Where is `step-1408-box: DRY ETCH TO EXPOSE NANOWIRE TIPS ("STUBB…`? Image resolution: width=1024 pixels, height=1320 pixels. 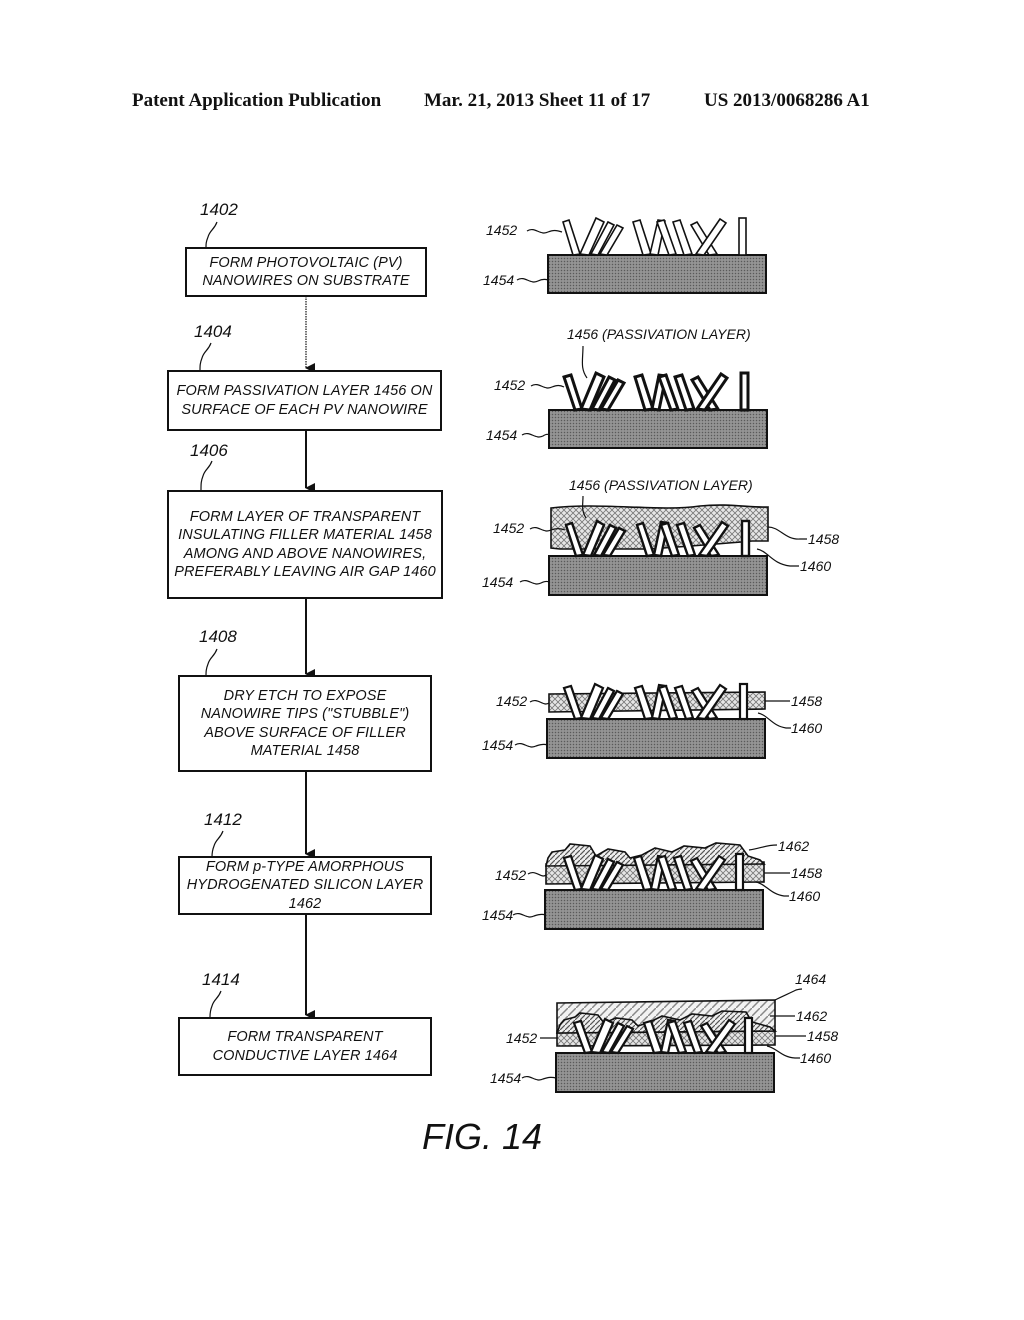 step-1408-box: DRY ETCH TO EXPOSE NANOWIRE TIPS ("STUBB… is located at coordinates (305, 723).